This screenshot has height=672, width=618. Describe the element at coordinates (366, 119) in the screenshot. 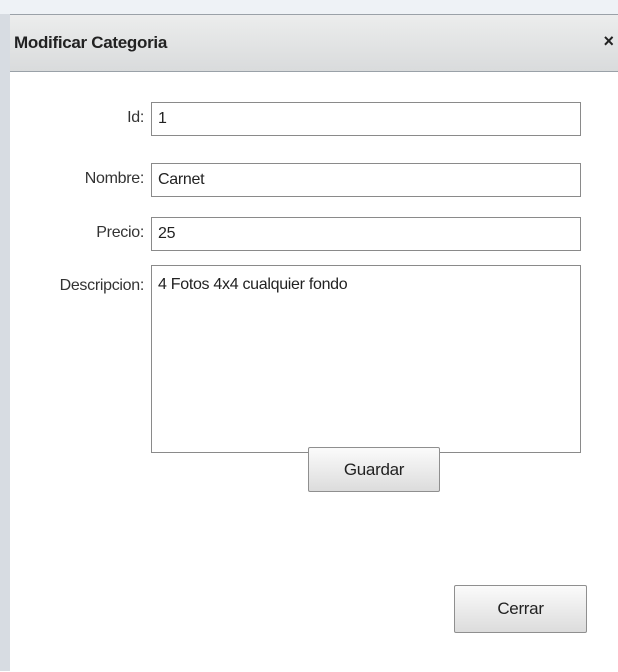

I see `id-field` at that location.